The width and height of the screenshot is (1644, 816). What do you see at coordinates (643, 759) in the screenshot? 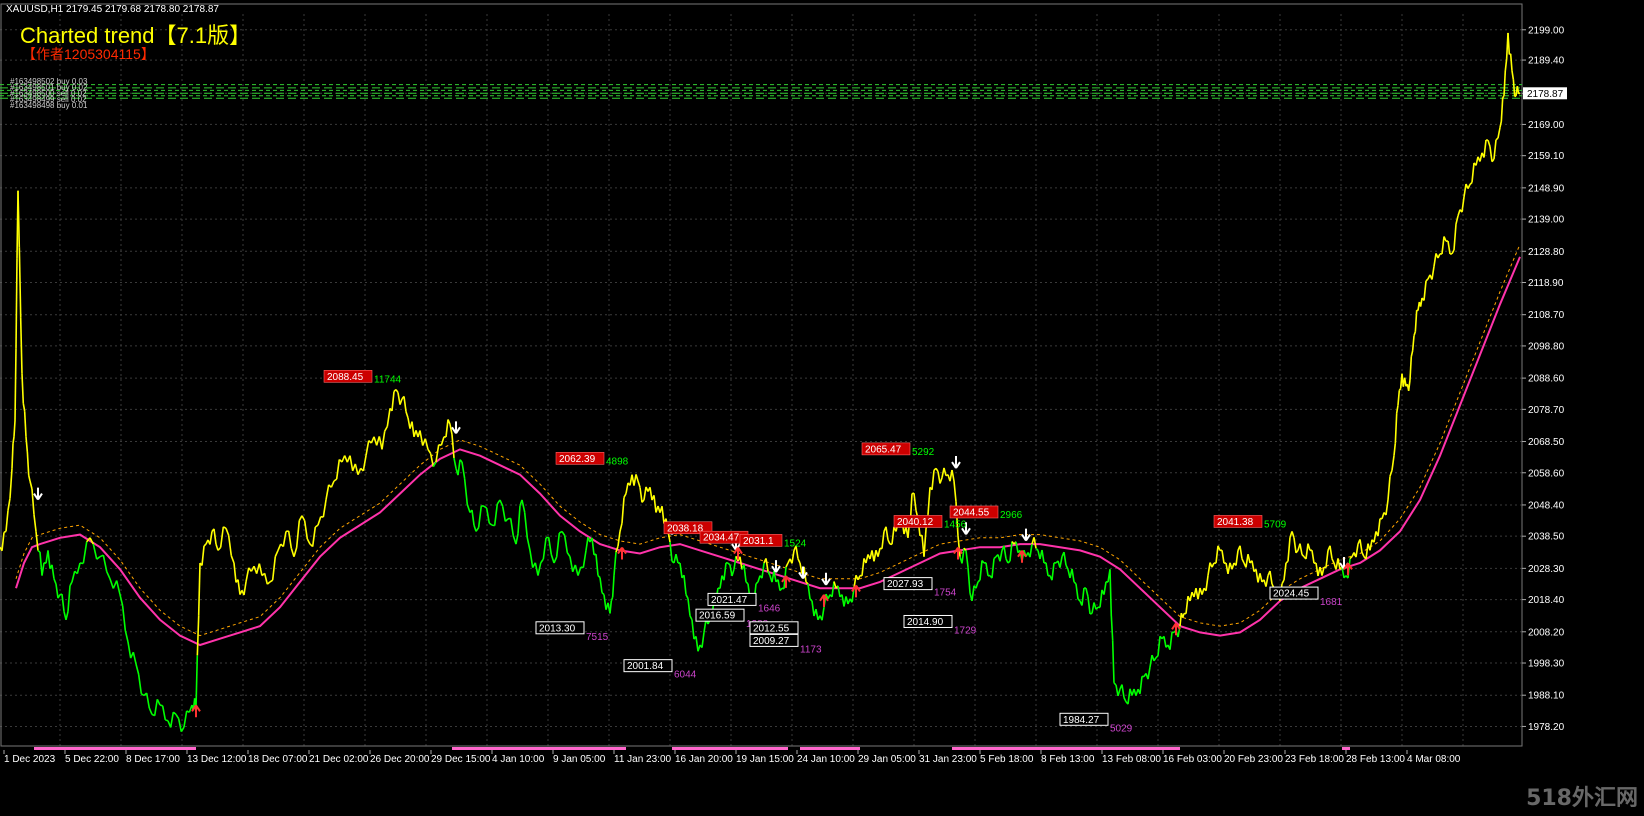
I see `time-axis-label: 11 Jan 23:00` at bounding box center [643, 759].